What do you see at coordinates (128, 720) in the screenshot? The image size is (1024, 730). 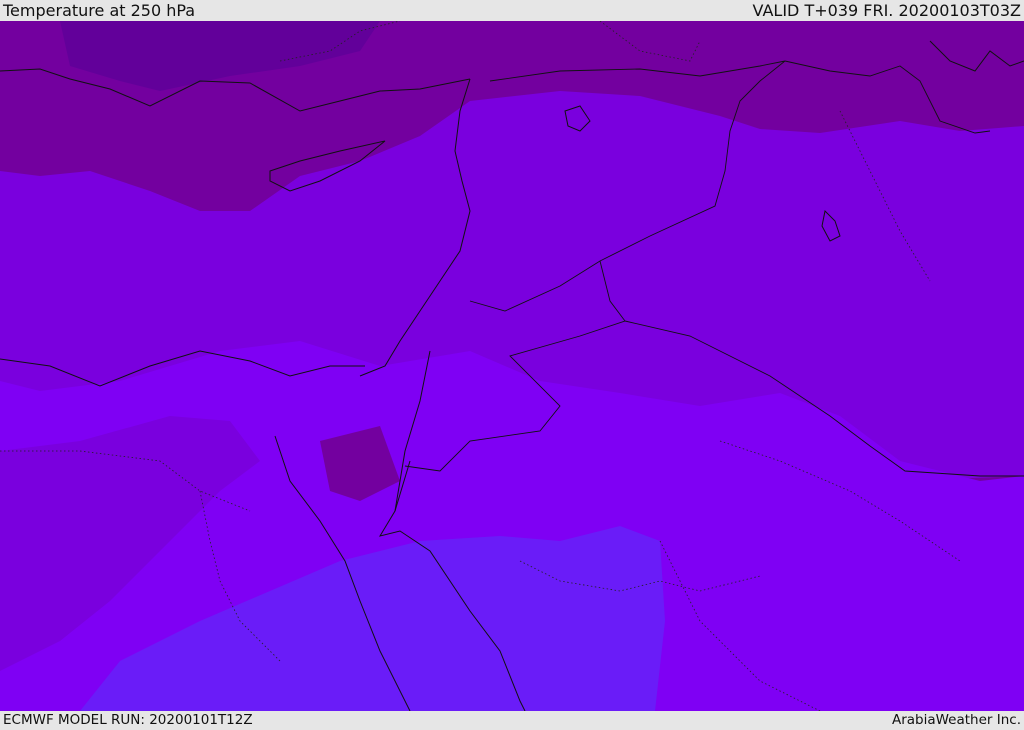 I see `model-run-label: ECMWF MODEL RUN: 20200101T12Z` at bounding box center [128, 720].